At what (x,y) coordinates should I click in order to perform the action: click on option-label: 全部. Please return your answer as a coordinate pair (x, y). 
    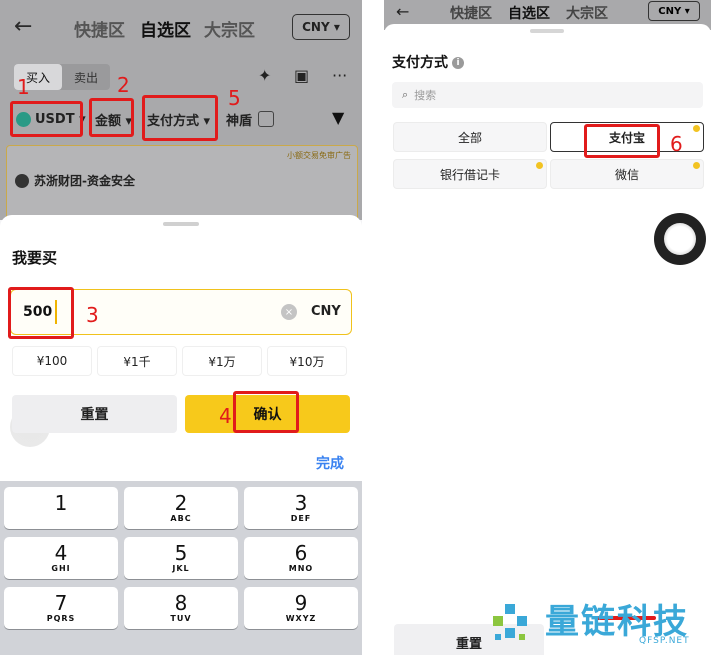
    Looking at the image, I should click on (469, 137).